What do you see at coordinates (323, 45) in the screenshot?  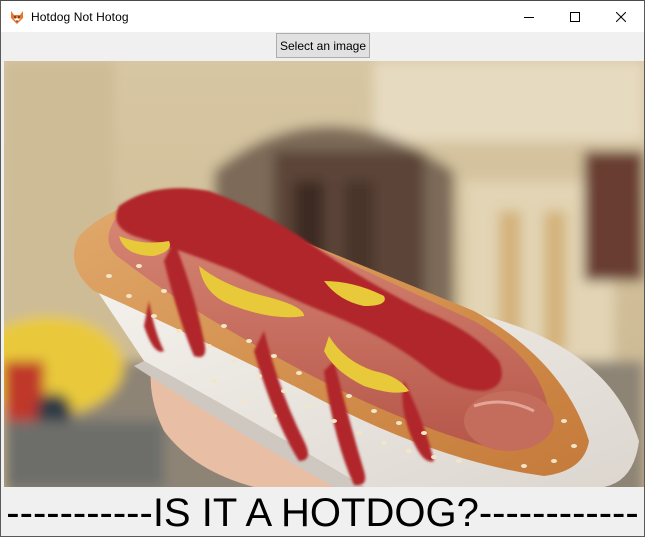 I see `select-image-button: Select an image` at bounding box center [323, 45].